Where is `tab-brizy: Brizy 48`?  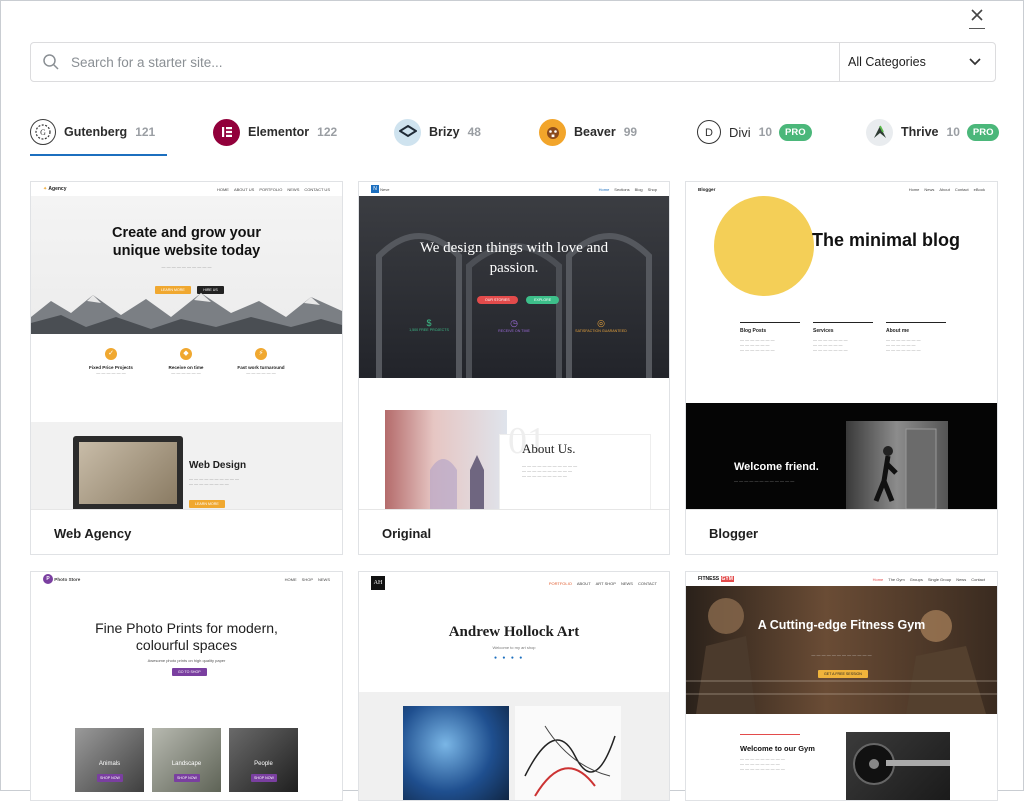
tab-brizy: Brizy 48 is located at coordinates (437, 132).